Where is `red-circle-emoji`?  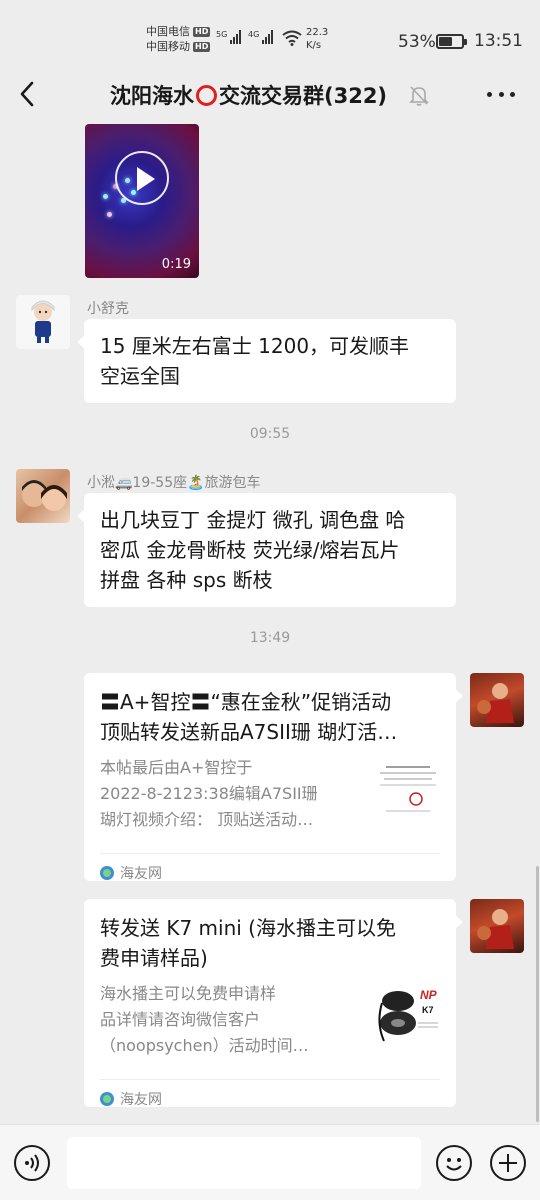
red-circle-emoji is located at coordinates (206, 95).